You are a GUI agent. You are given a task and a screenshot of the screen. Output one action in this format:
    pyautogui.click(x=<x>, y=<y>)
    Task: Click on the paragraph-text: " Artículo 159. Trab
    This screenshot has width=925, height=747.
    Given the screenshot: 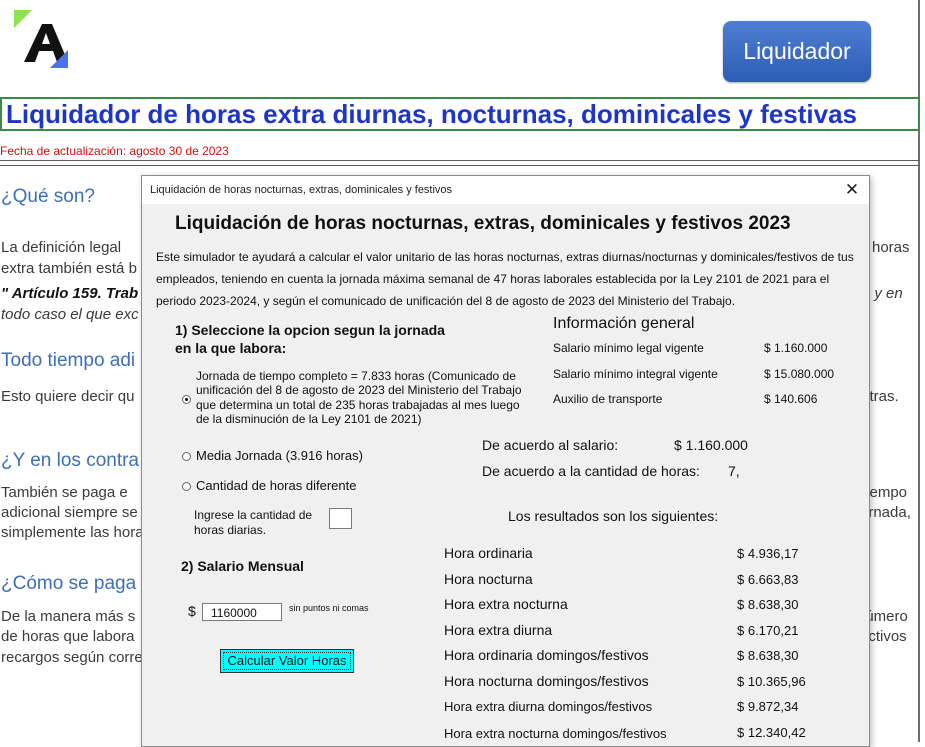 What is the action you would take?
    pyautogui.click(x=70, y=293)
    